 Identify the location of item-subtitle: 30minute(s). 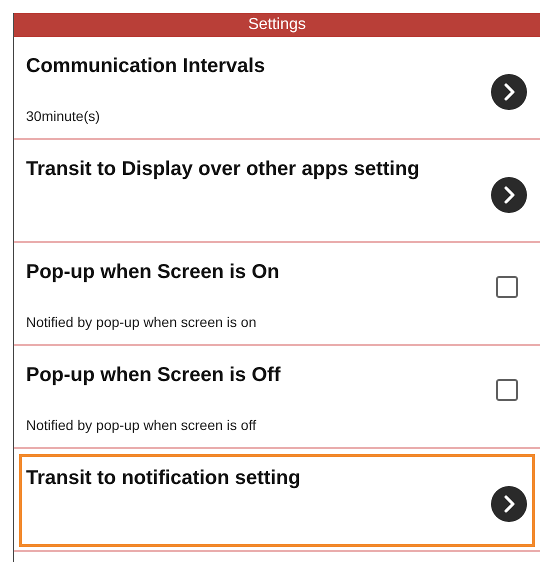
(63, 116).